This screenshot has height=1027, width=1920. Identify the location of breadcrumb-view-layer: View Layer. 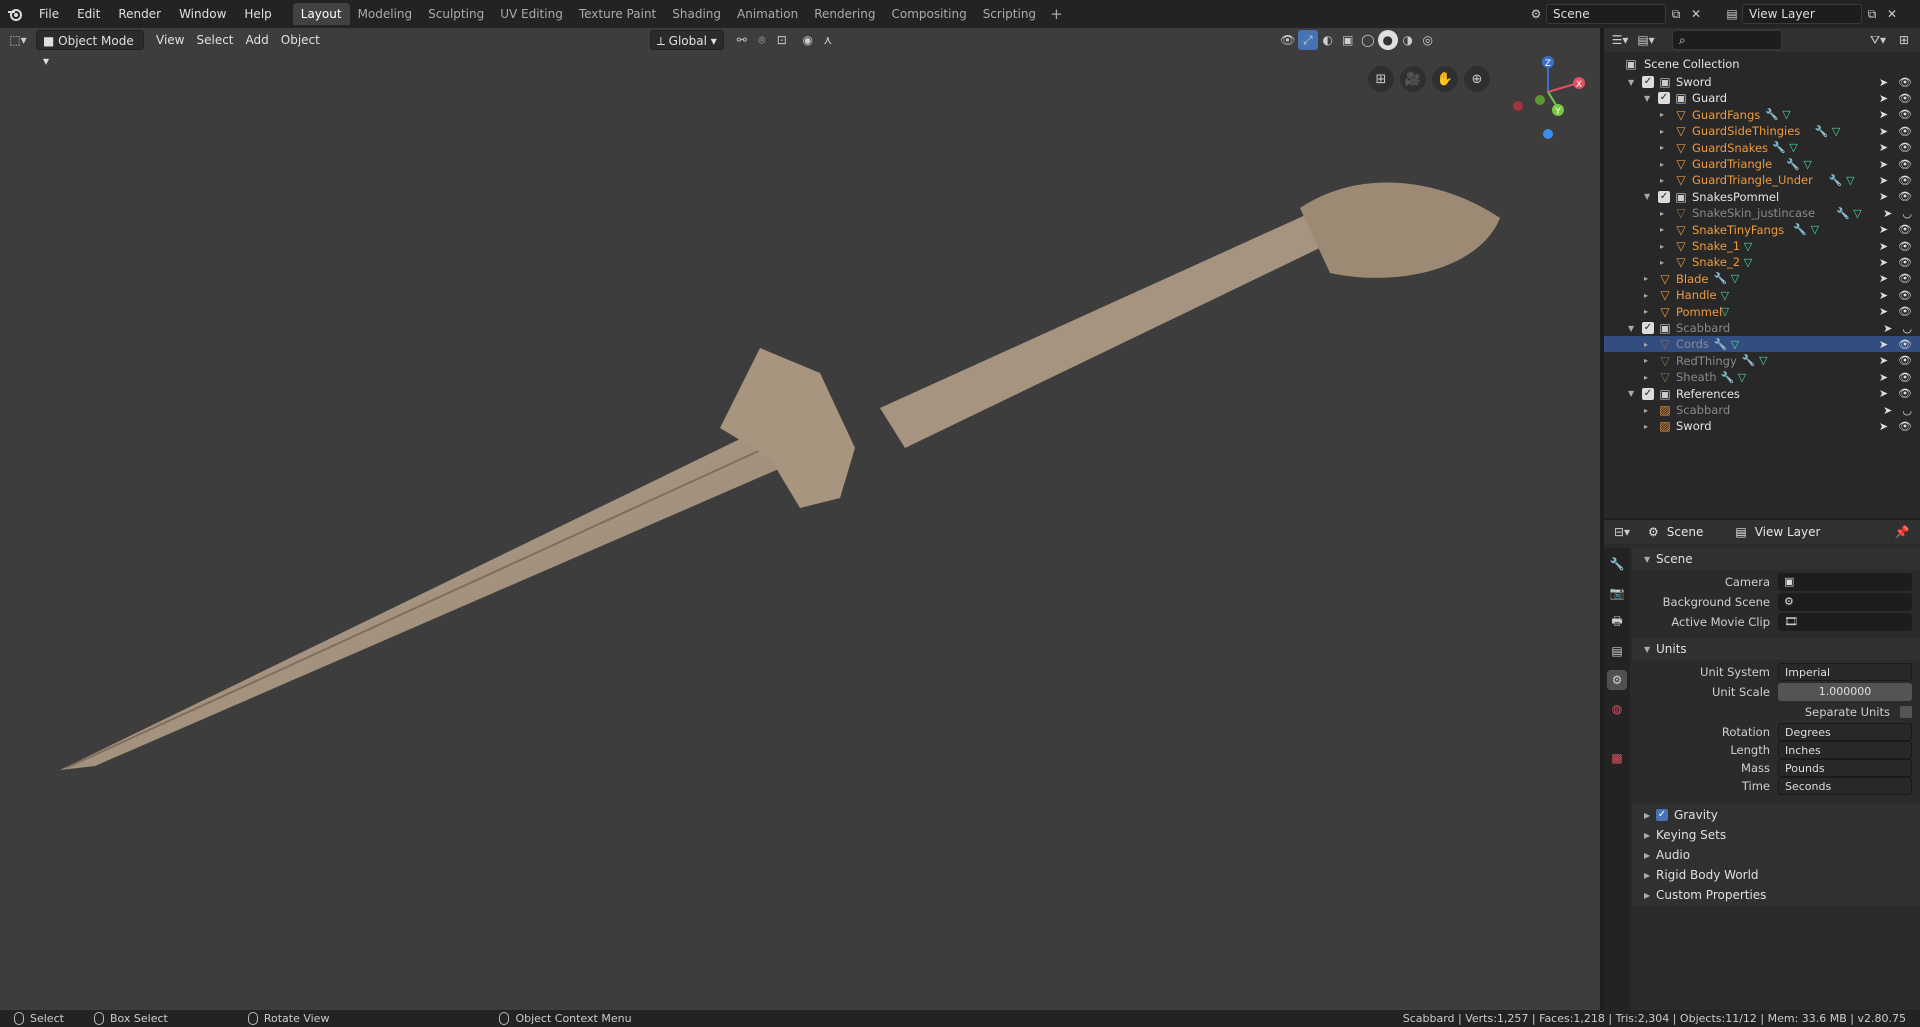
(1788, 532).